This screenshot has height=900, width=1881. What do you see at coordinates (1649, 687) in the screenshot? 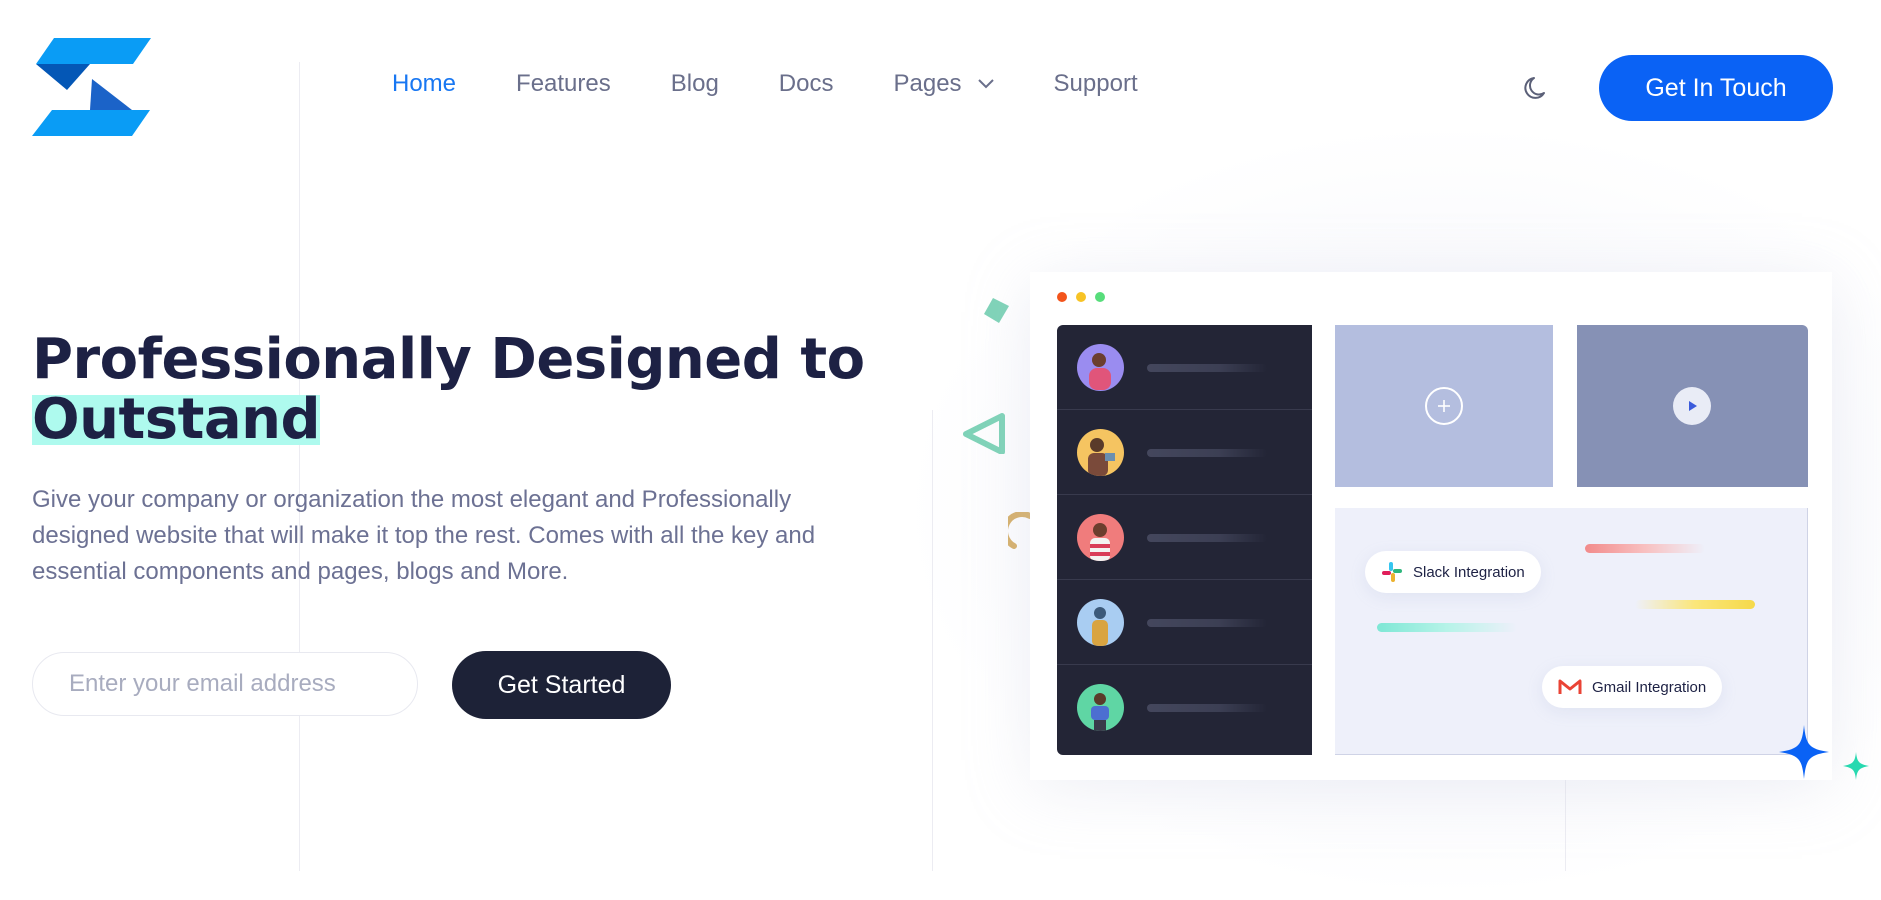
I see `gmail-integration-label: Gmail Integration` at bounding box center [1649, 687].